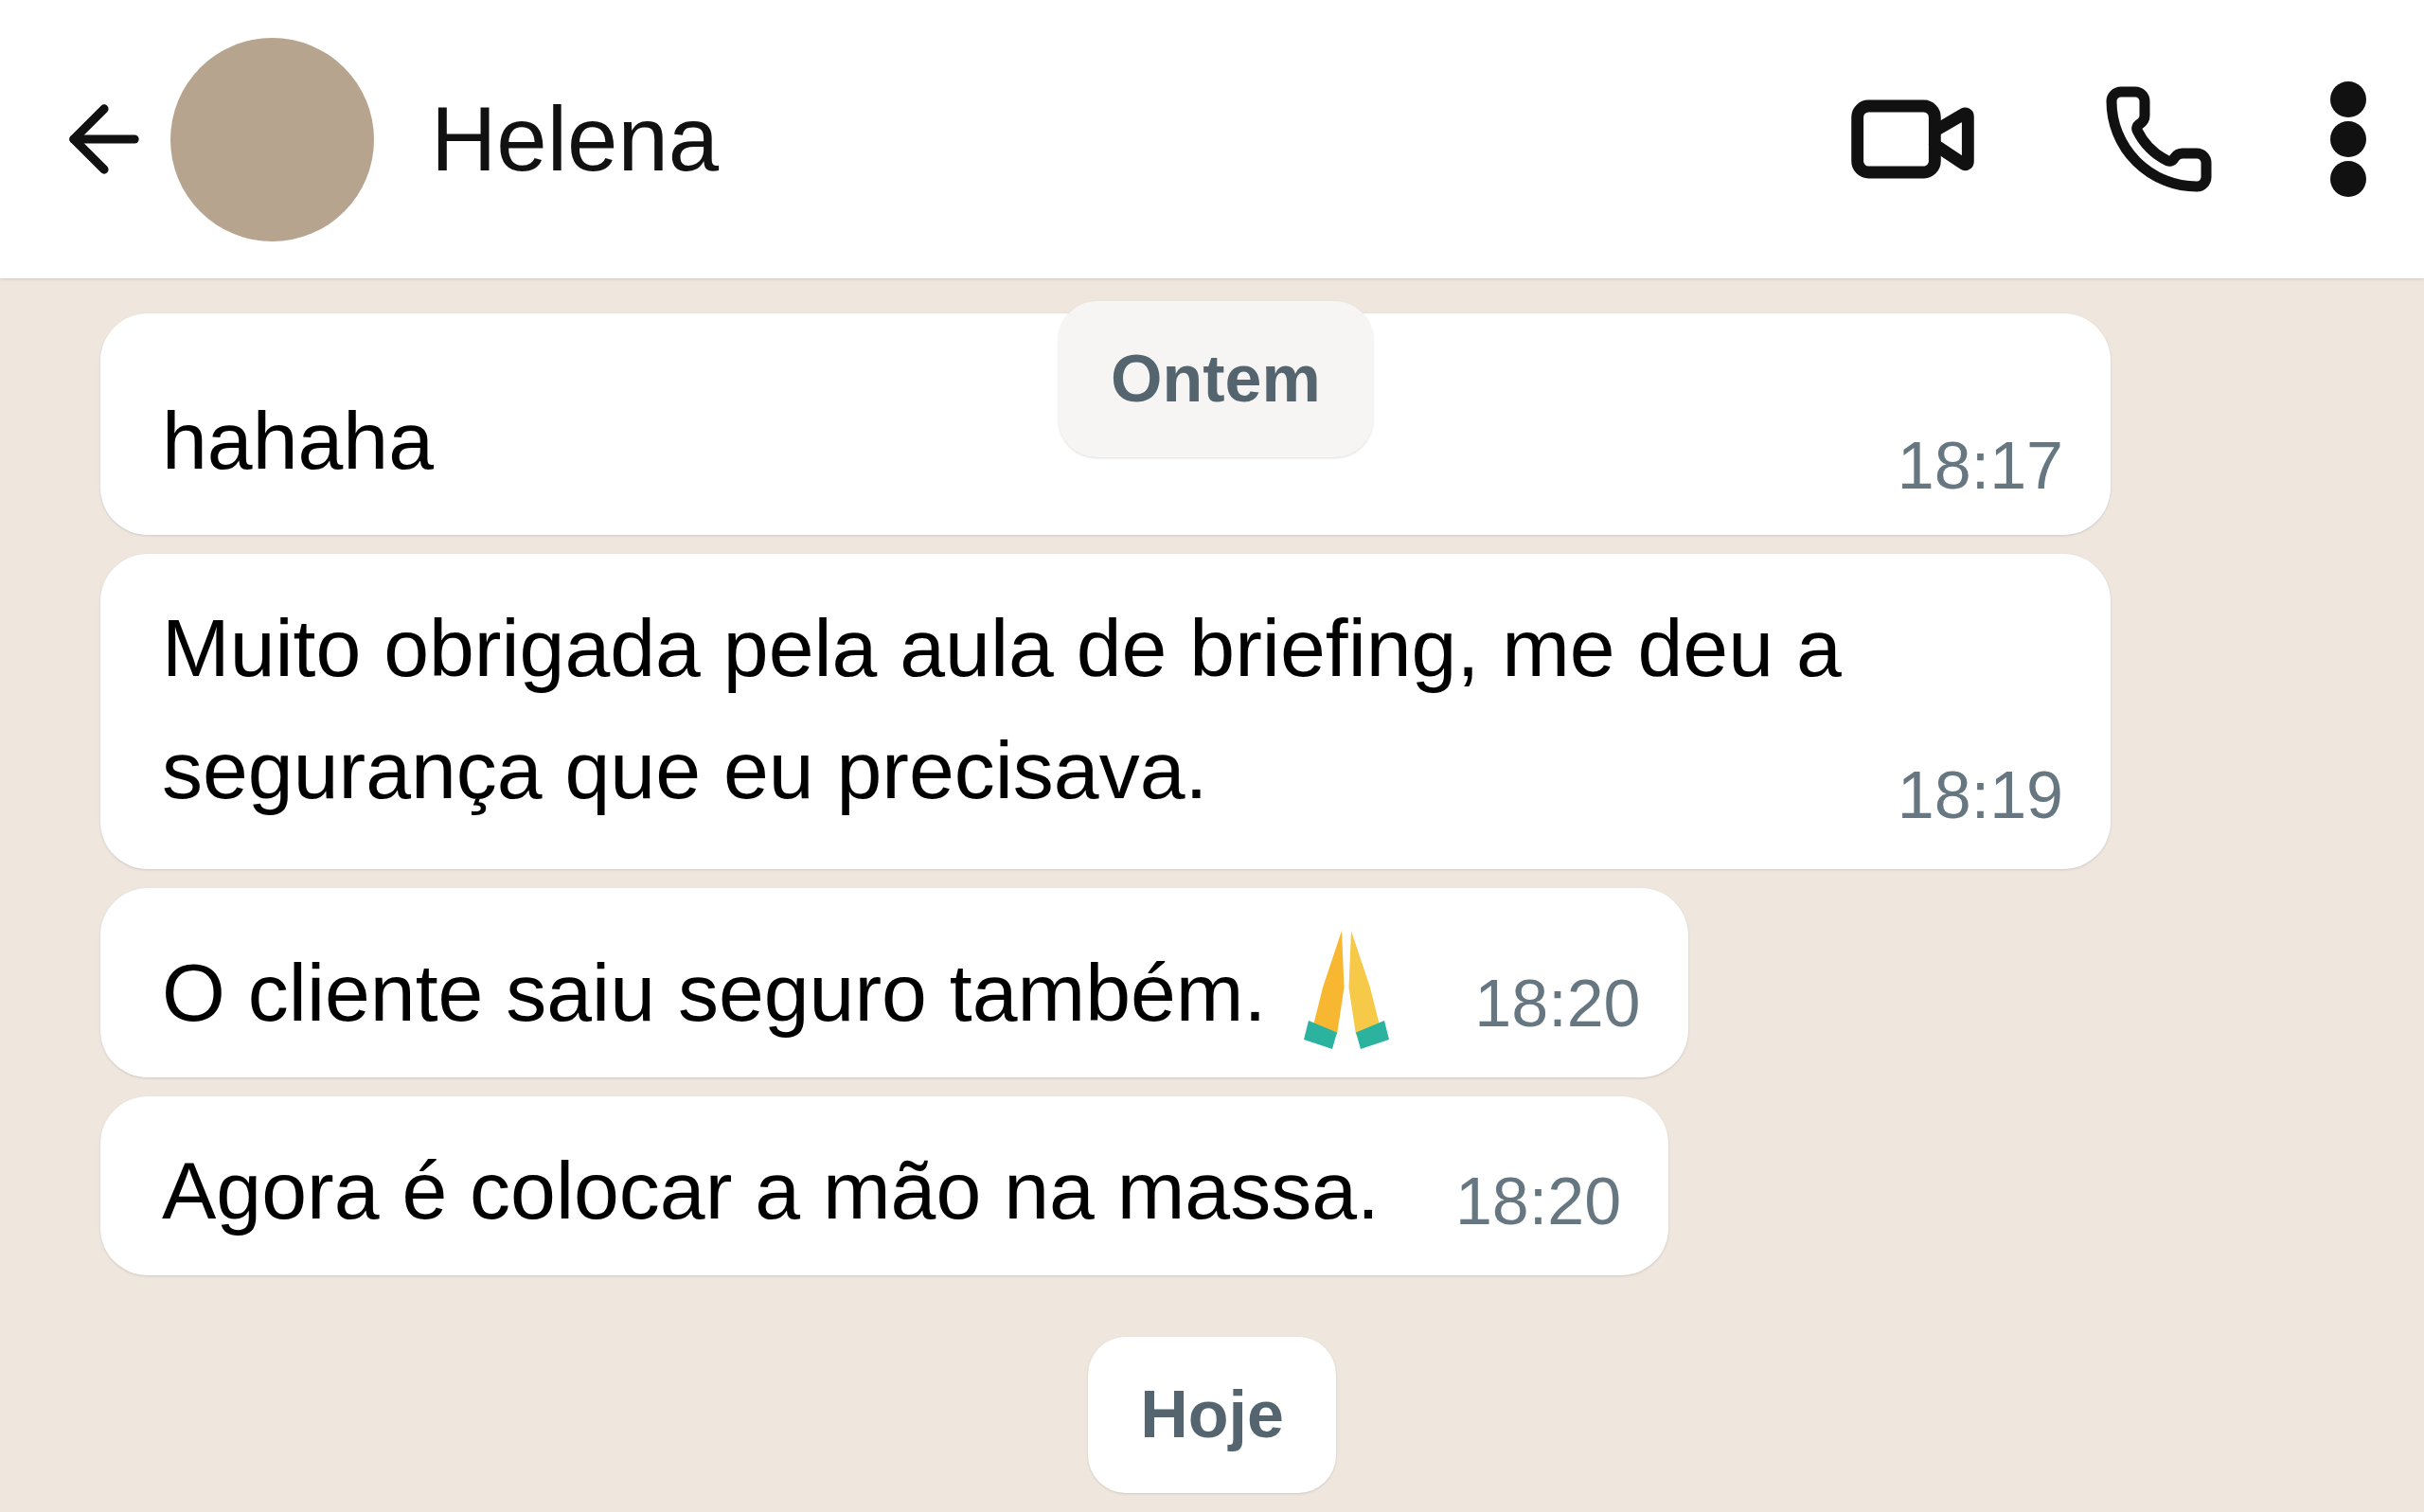  Describe the element at coordinates (714, 993) in the screenshot. I see `message-text: O cliente saiu seguro também.` at that location.